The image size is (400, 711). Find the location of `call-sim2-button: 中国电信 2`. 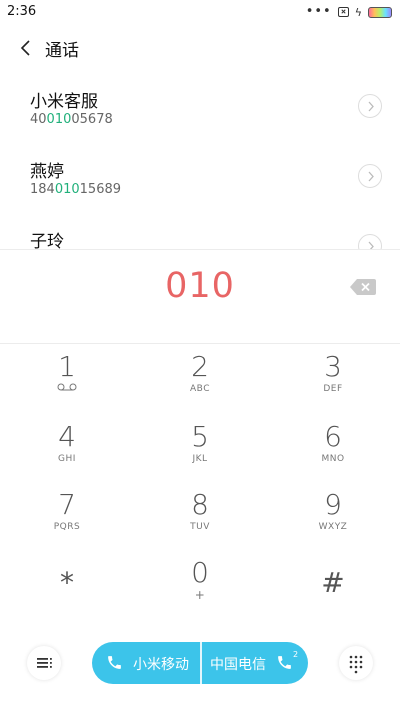

call-sim2-button: 中国电信 2 is located at coordinates (255, 663).